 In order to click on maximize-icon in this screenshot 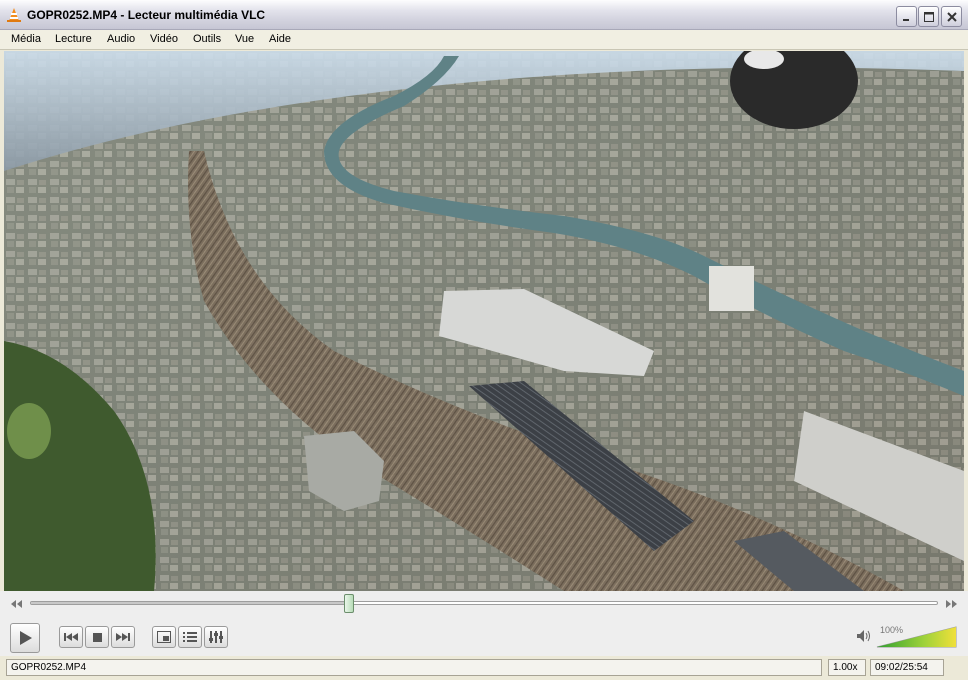, I will do `click(929, 17)`.